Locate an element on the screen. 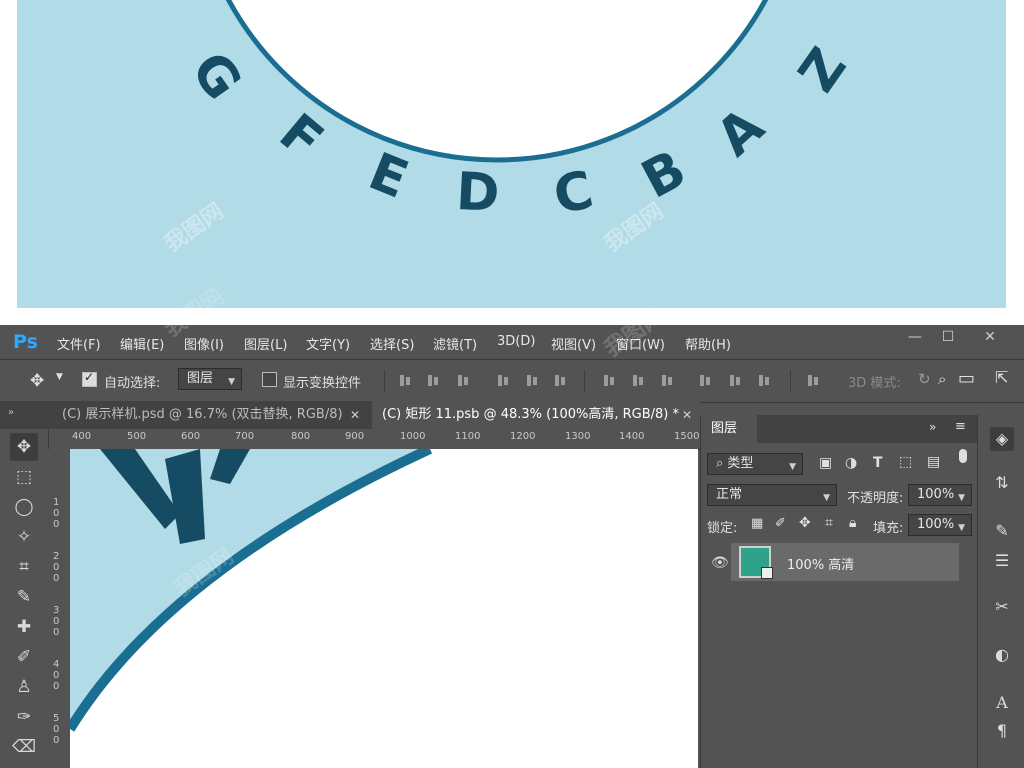 The height and width of the screenshot is (768, 1024). menu-window: 窗口(W) is located at coordinates (640, 343).